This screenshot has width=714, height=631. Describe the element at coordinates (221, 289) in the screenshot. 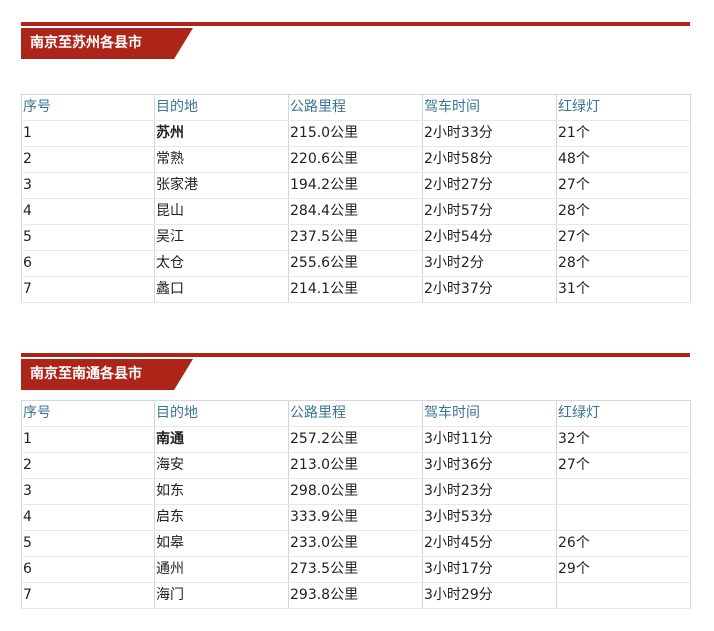

I see `cell-destination: 蠡口` at that location.